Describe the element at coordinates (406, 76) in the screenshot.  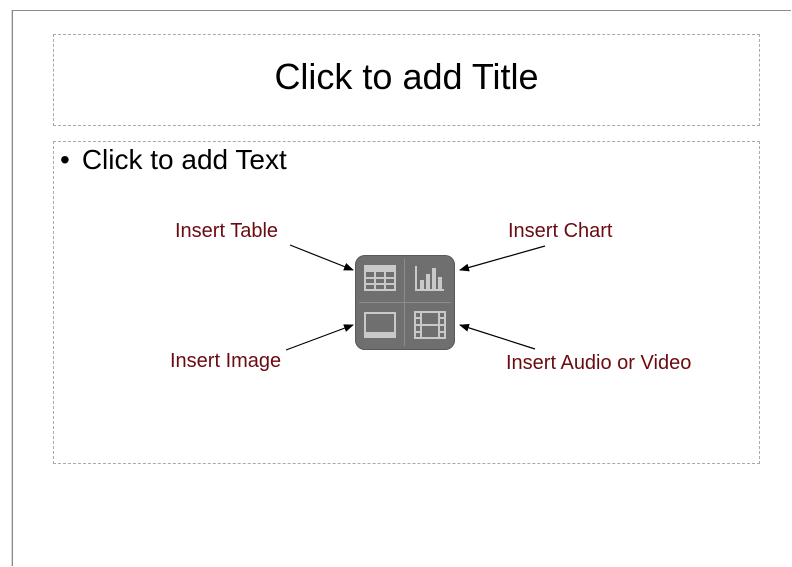
I see `title-placeholder-text: Click to add Title` at that location.